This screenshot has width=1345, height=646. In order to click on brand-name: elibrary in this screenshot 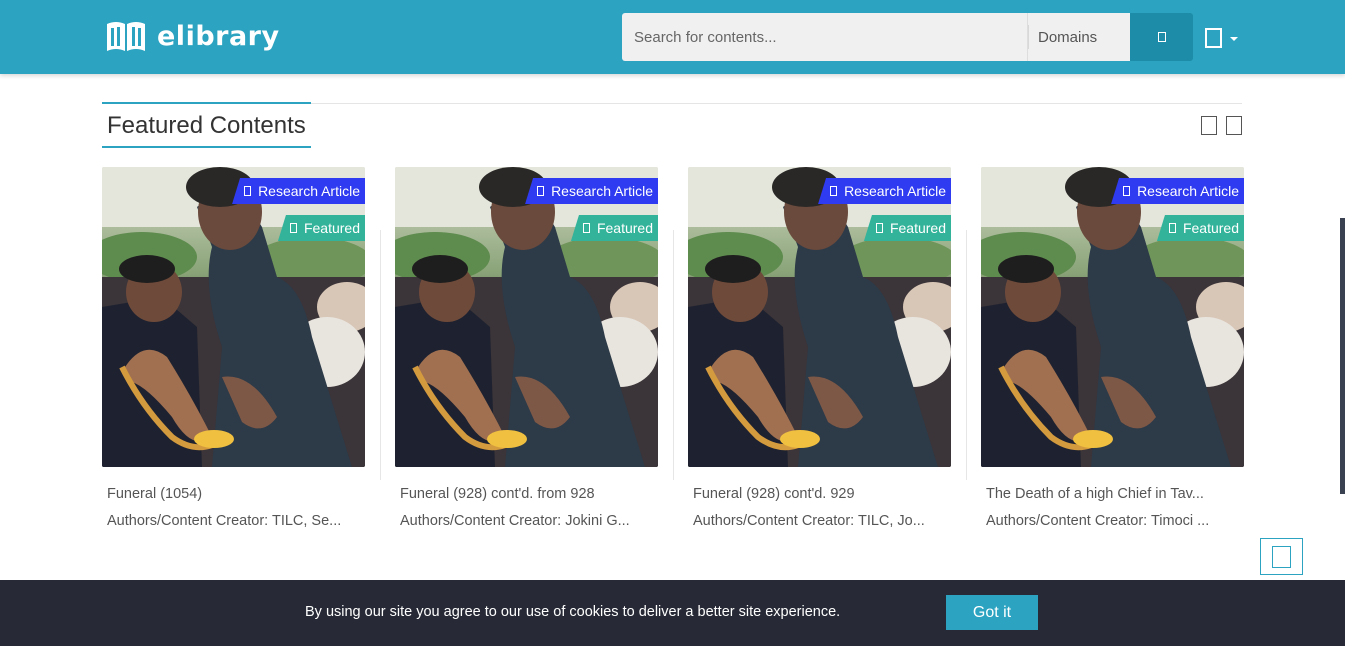, I will do `click(218, 36)`.